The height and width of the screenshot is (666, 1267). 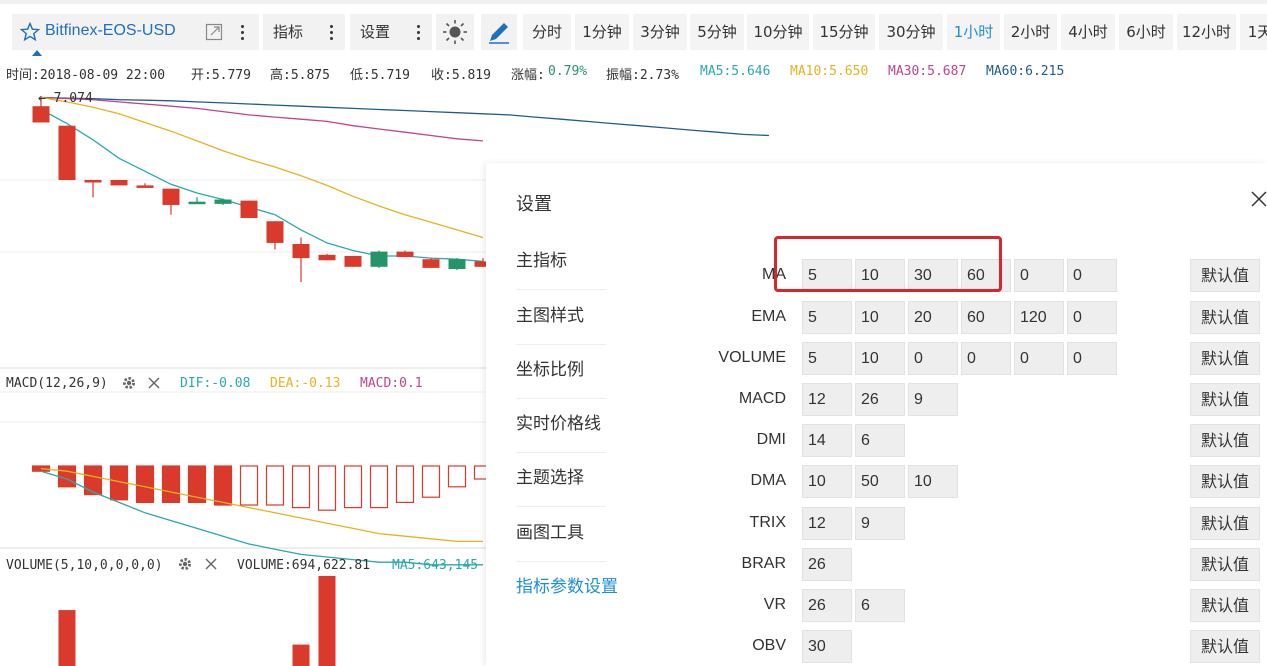 I want to click on symbol-menu-icon, so click(x=243, y=33).